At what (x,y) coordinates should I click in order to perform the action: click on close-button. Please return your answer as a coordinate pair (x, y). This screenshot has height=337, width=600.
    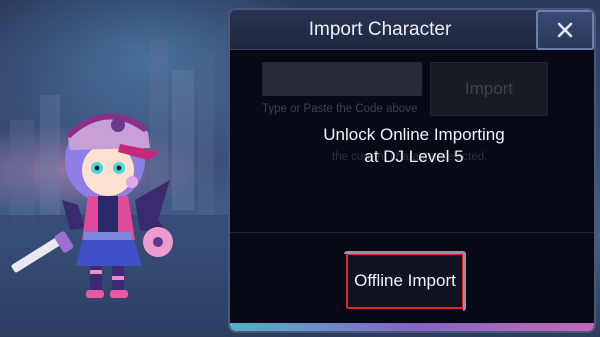
    Looking at the image, I should click on (565, 30).